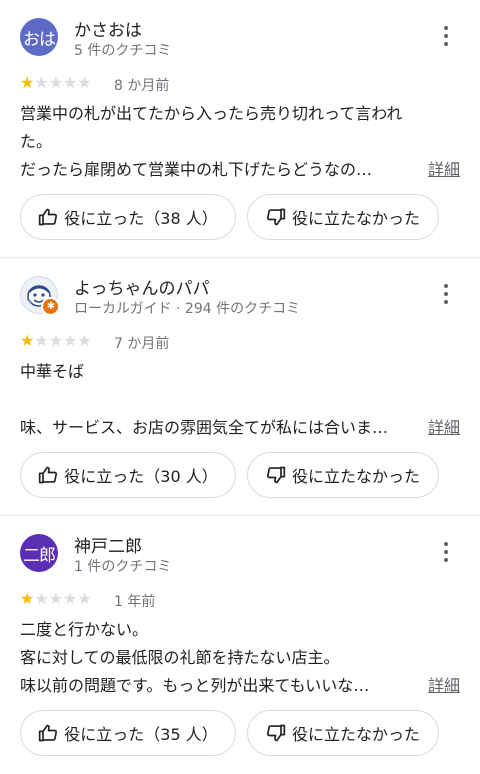  What do you see at coordinates (108, 28) in the screenshot?
I see `reviewer-name: かさおは` at bounding box center [108, 28].